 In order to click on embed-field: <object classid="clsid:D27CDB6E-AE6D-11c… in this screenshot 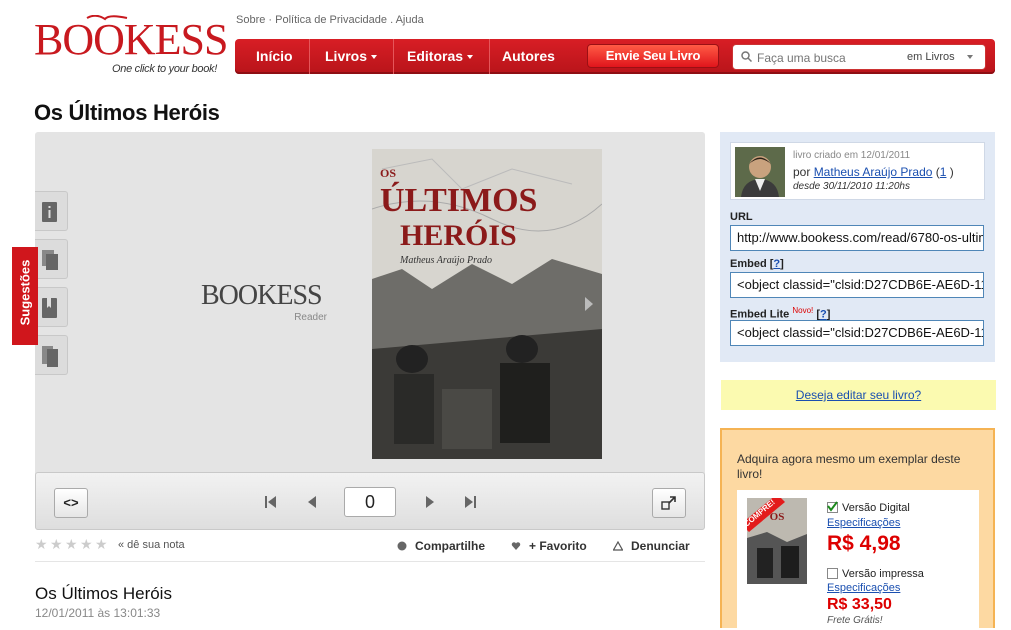, I will do `click(857, 285)`.